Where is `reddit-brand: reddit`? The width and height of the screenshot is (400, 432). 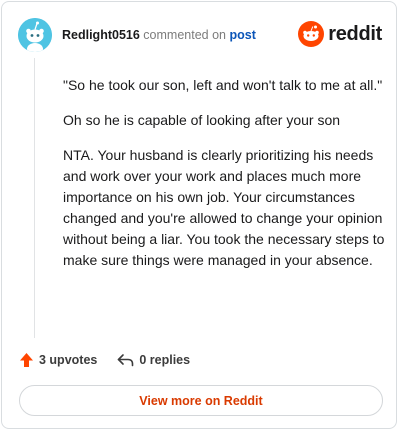
reddit-brand: reddit is located at coordinates (340, 34).